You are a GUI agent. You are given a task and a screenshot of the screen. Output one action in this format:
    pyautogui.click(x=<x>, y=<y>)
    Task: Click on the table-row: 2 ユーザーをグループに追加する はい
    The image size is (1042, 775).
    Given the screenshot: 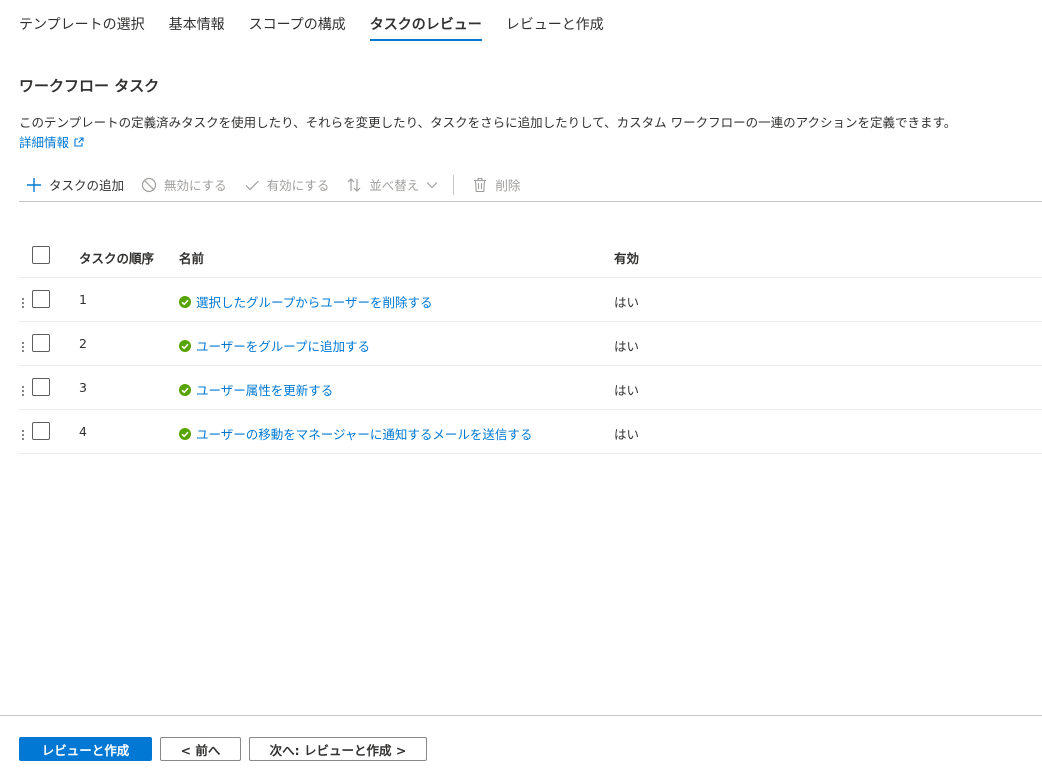 What is the action you would take?
    pyautogui.click(x=530, y=344)
    